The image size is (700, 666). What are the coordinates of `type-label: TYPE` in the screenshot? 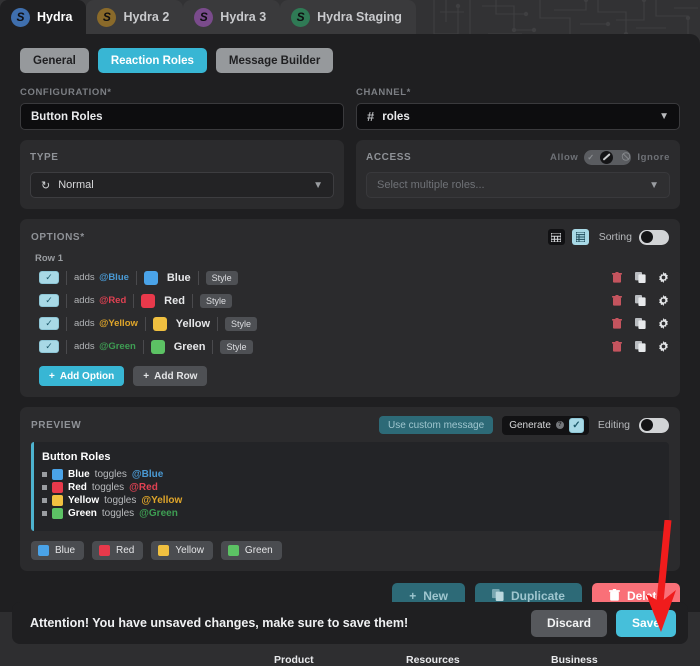 It's located at (44, 157).